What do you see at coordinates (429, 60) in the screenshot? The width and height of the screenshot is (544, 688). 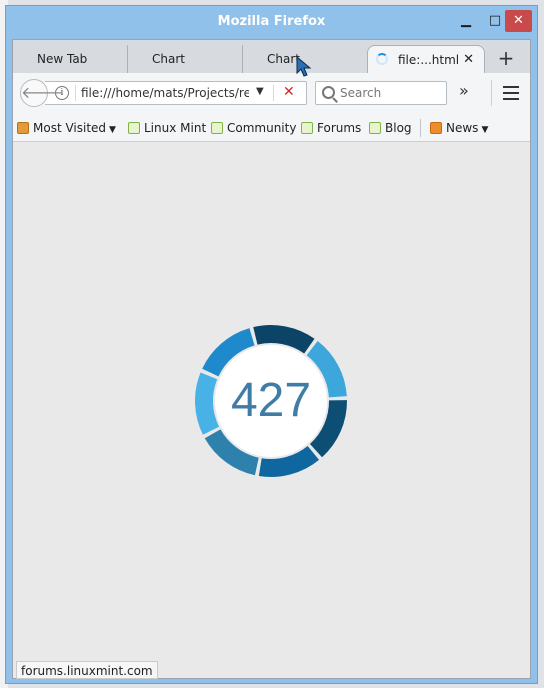 I see `tab-label: file:...html` at bounding box center [429, 60].